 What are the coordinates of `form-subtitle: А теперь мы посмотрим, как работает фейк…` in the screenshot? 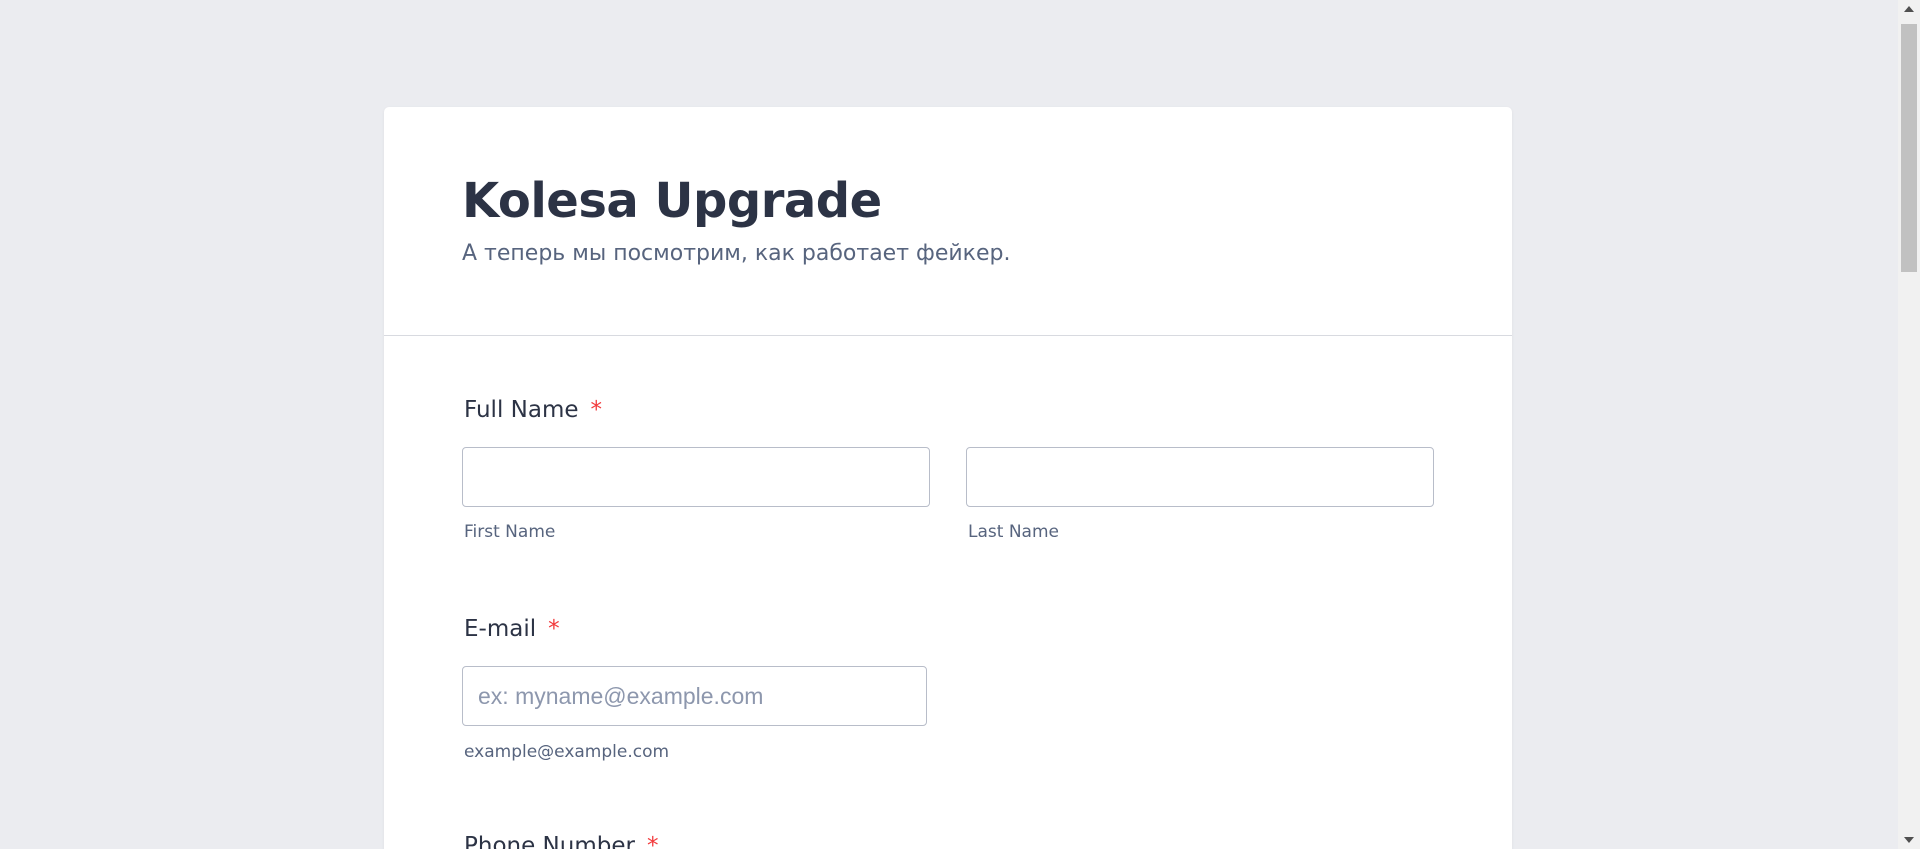 It's located at (736, 253).